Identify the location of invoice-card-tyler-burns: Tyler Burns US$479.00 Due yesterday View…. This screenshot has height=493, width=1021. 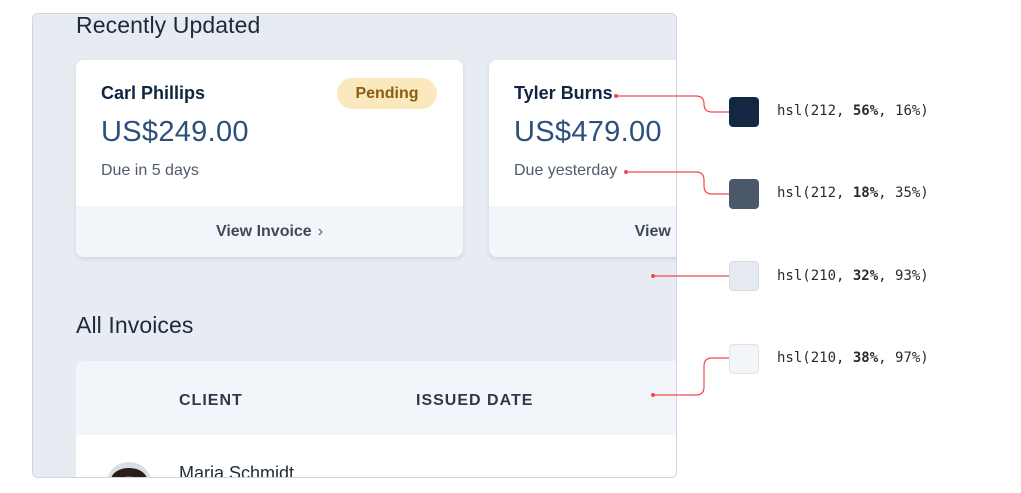
(582, 158).